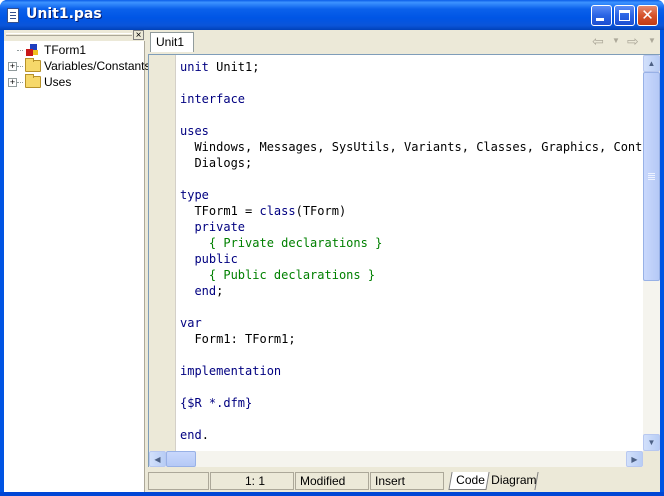  Describe the element at coordinates (633, 41) in the screenshot. I see `forward-arrow-icon: ⇨` at that location.